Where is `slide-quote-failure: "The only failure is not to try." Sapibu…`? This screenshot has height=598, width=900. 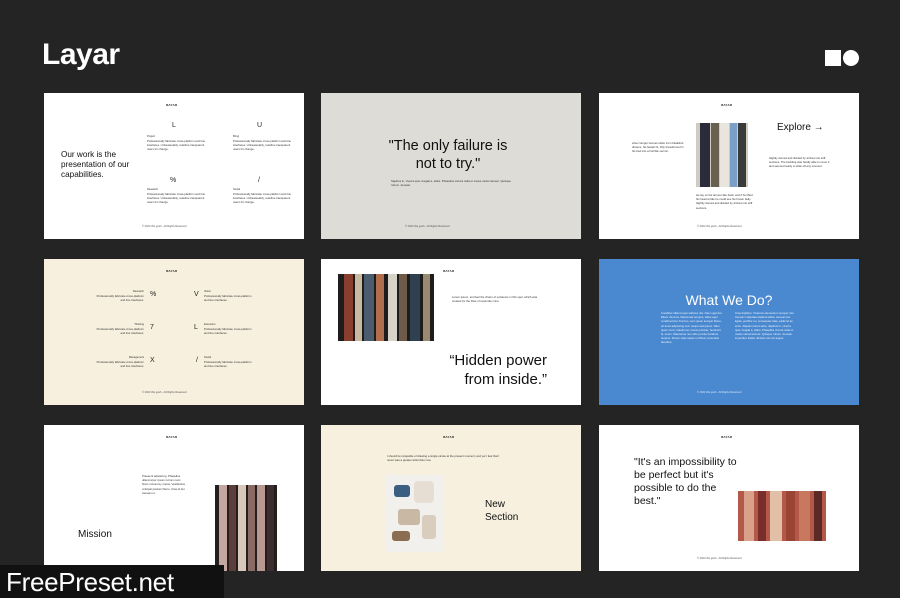
slide-quote-failure: "The only failure is not to try." Sapibu… is located at coordinates (451, 166).